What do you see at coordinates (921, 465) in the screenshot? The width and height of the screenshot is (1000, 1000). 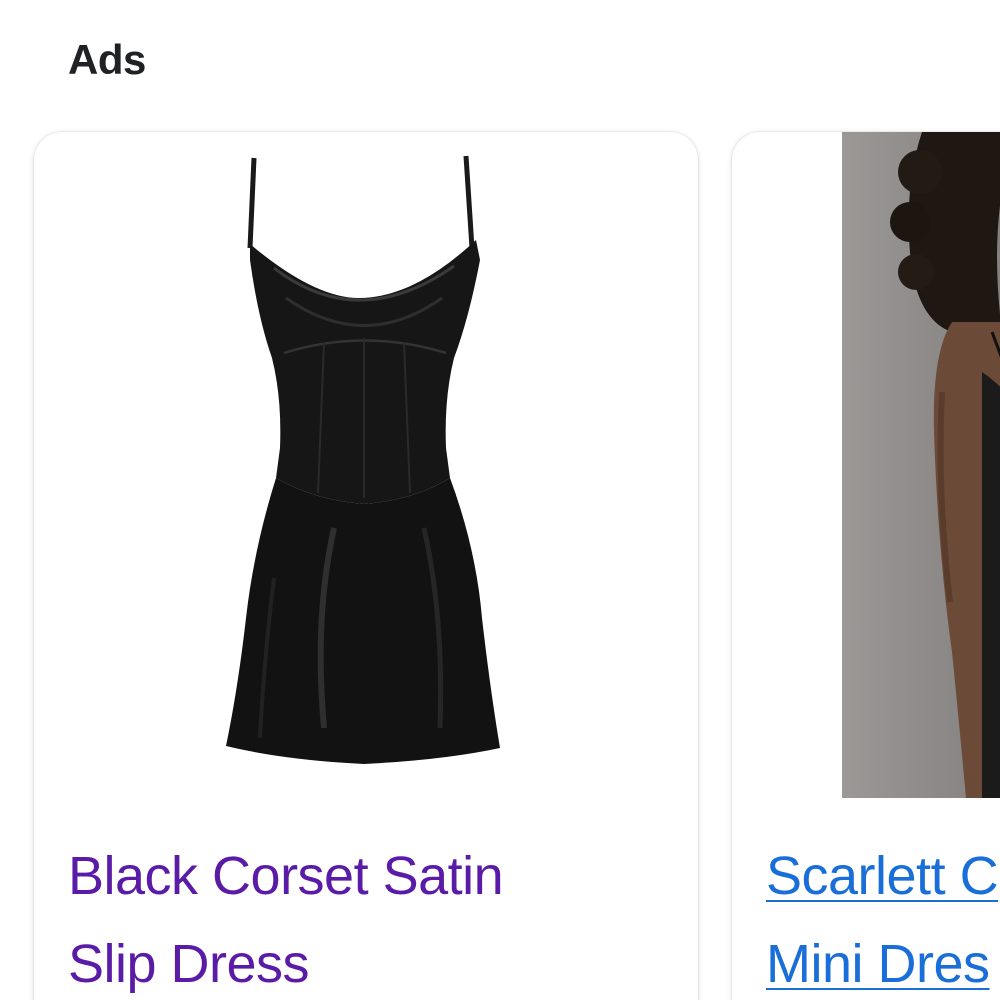 I see `product-image` at bounding box center [921, 465].